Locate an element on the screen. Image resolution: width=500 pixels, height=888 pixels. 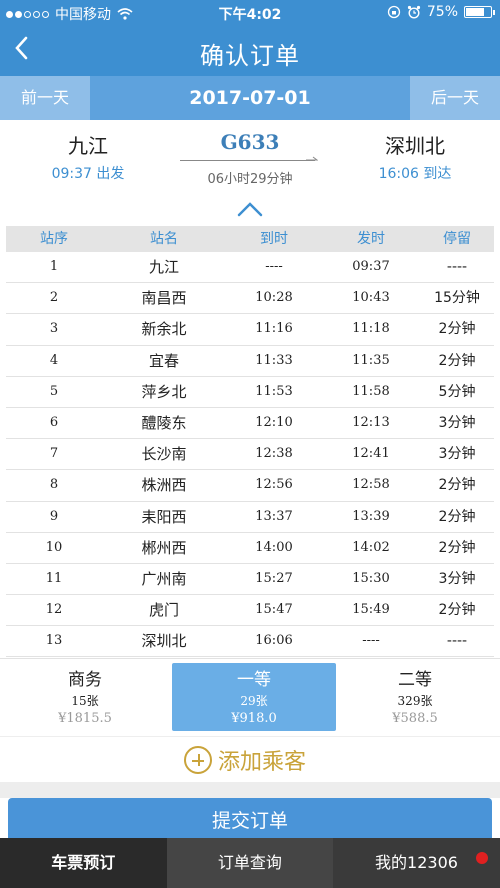
stop-depart: 11:18 is located at coordinates (371, 329).